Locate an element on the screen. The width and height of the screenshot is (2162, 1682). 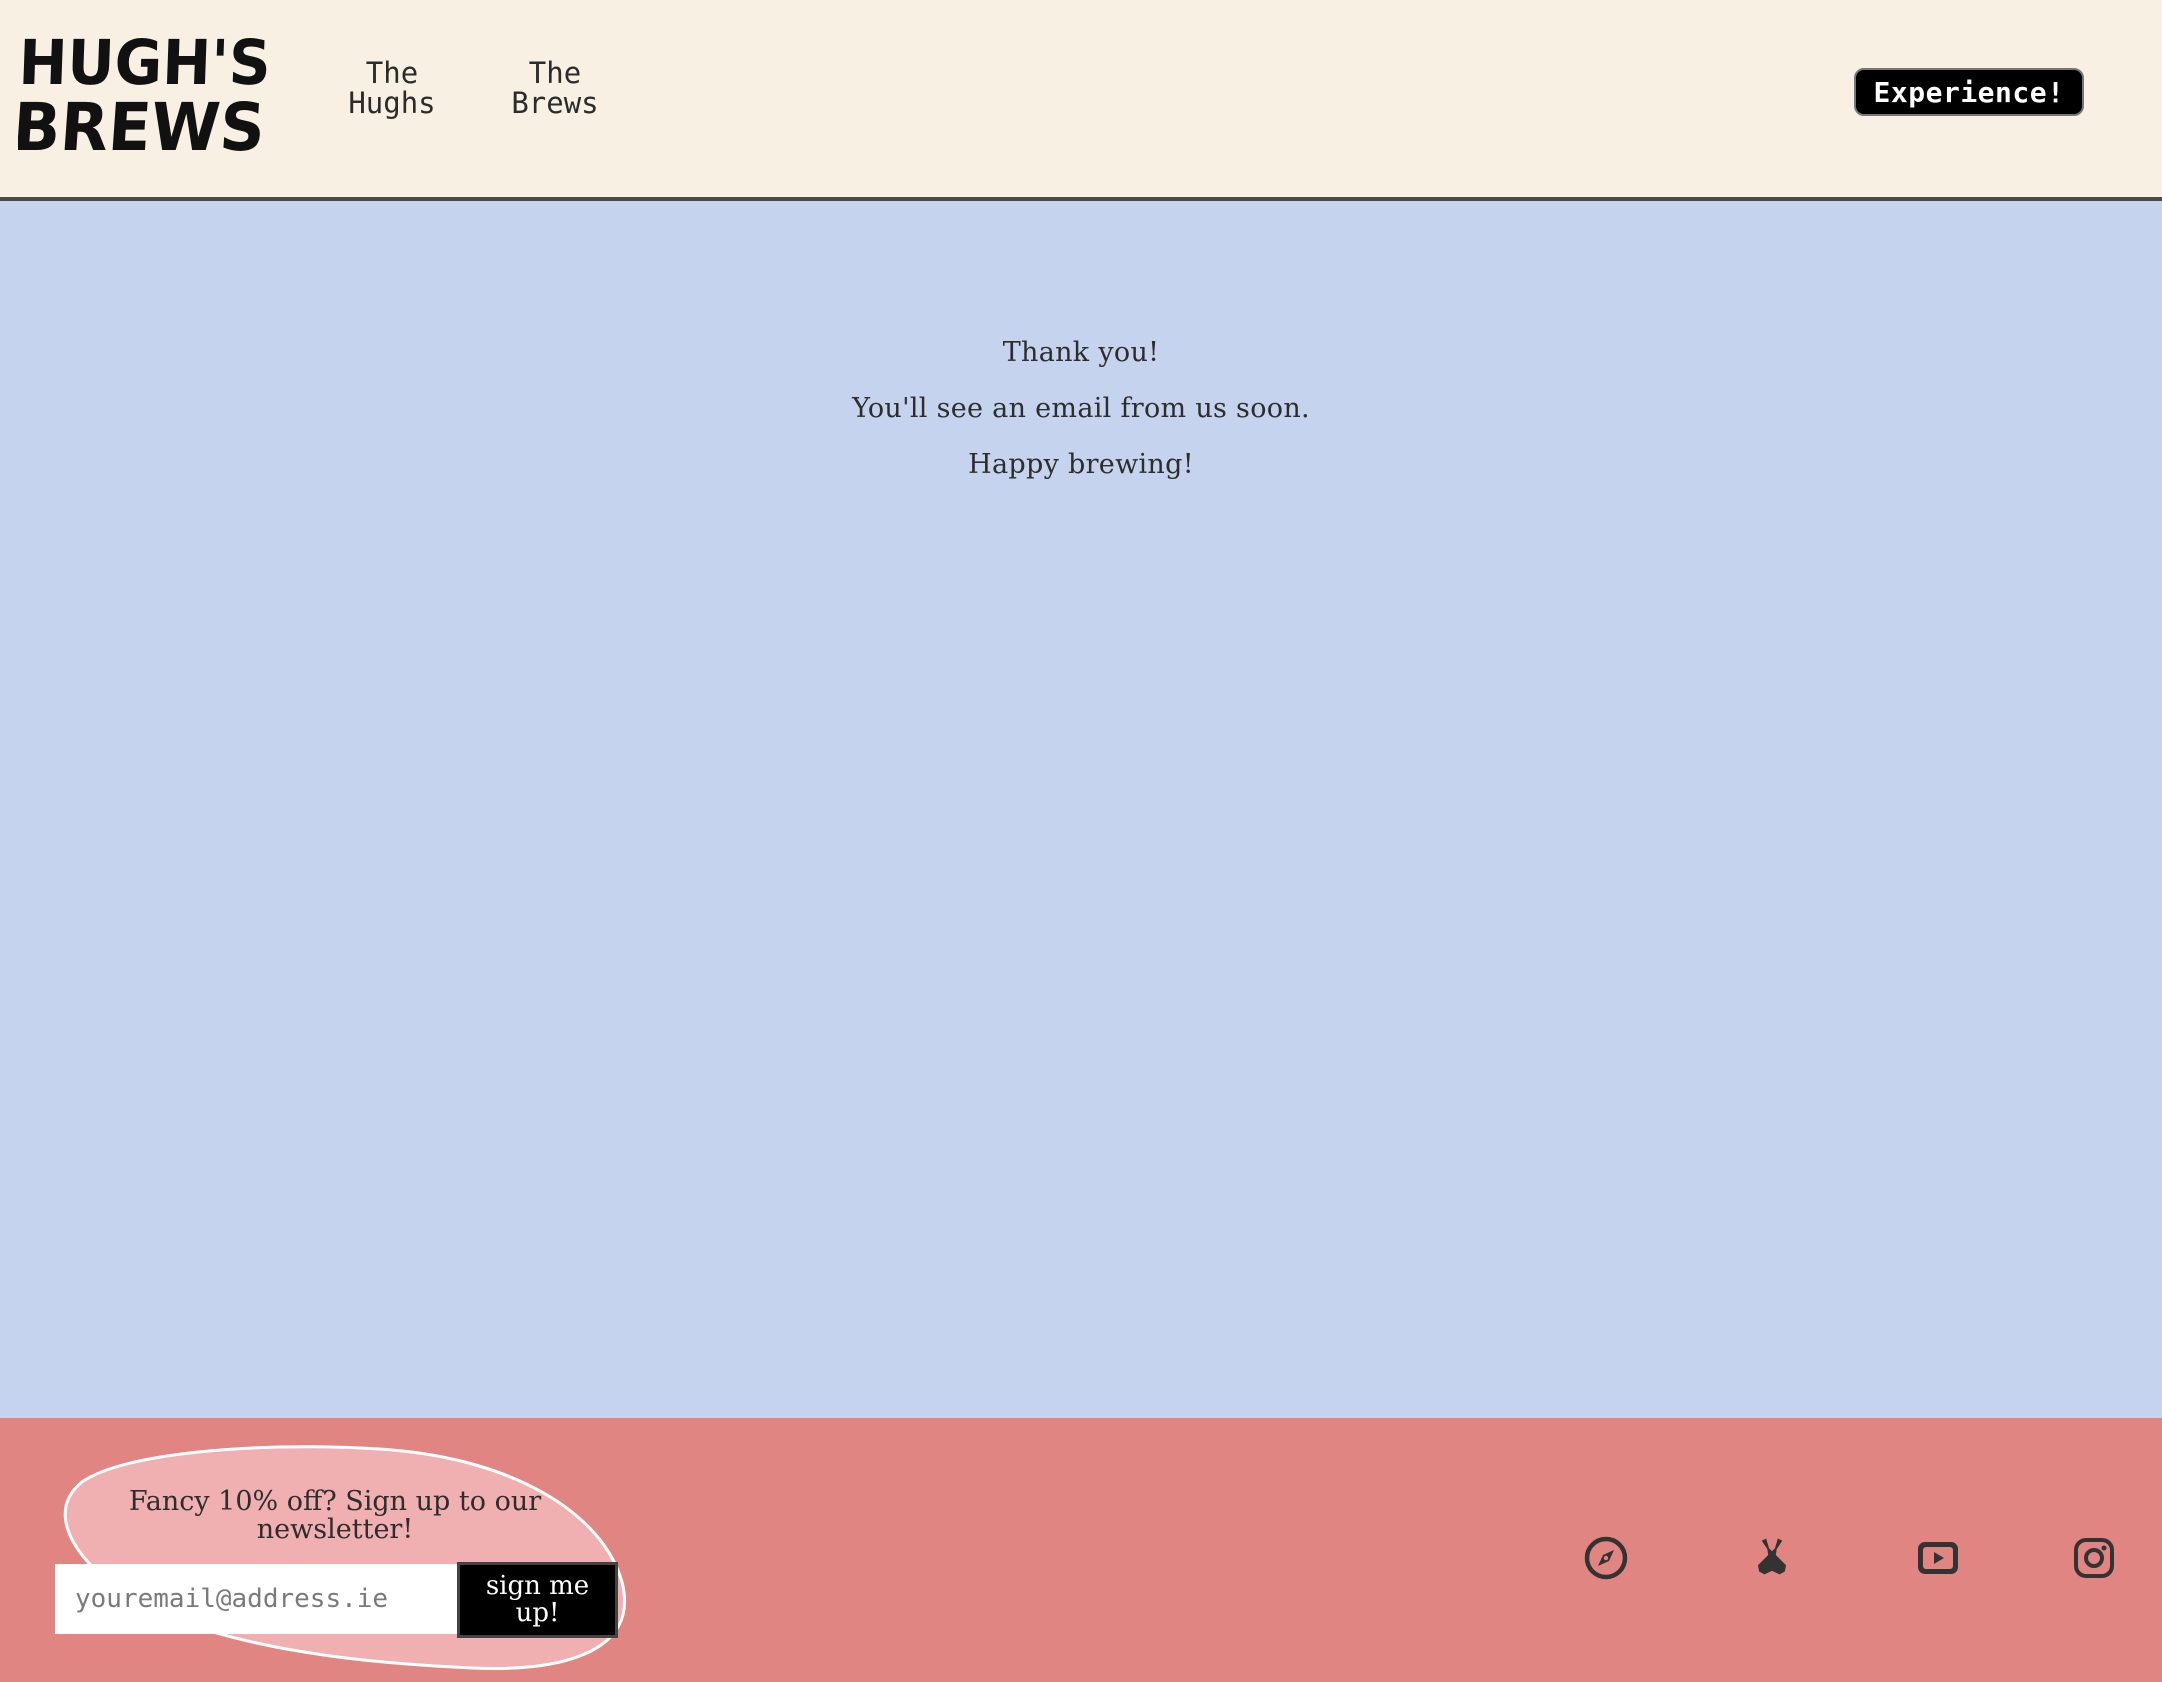
instagram-link is located at coordinates (2094, 1558).